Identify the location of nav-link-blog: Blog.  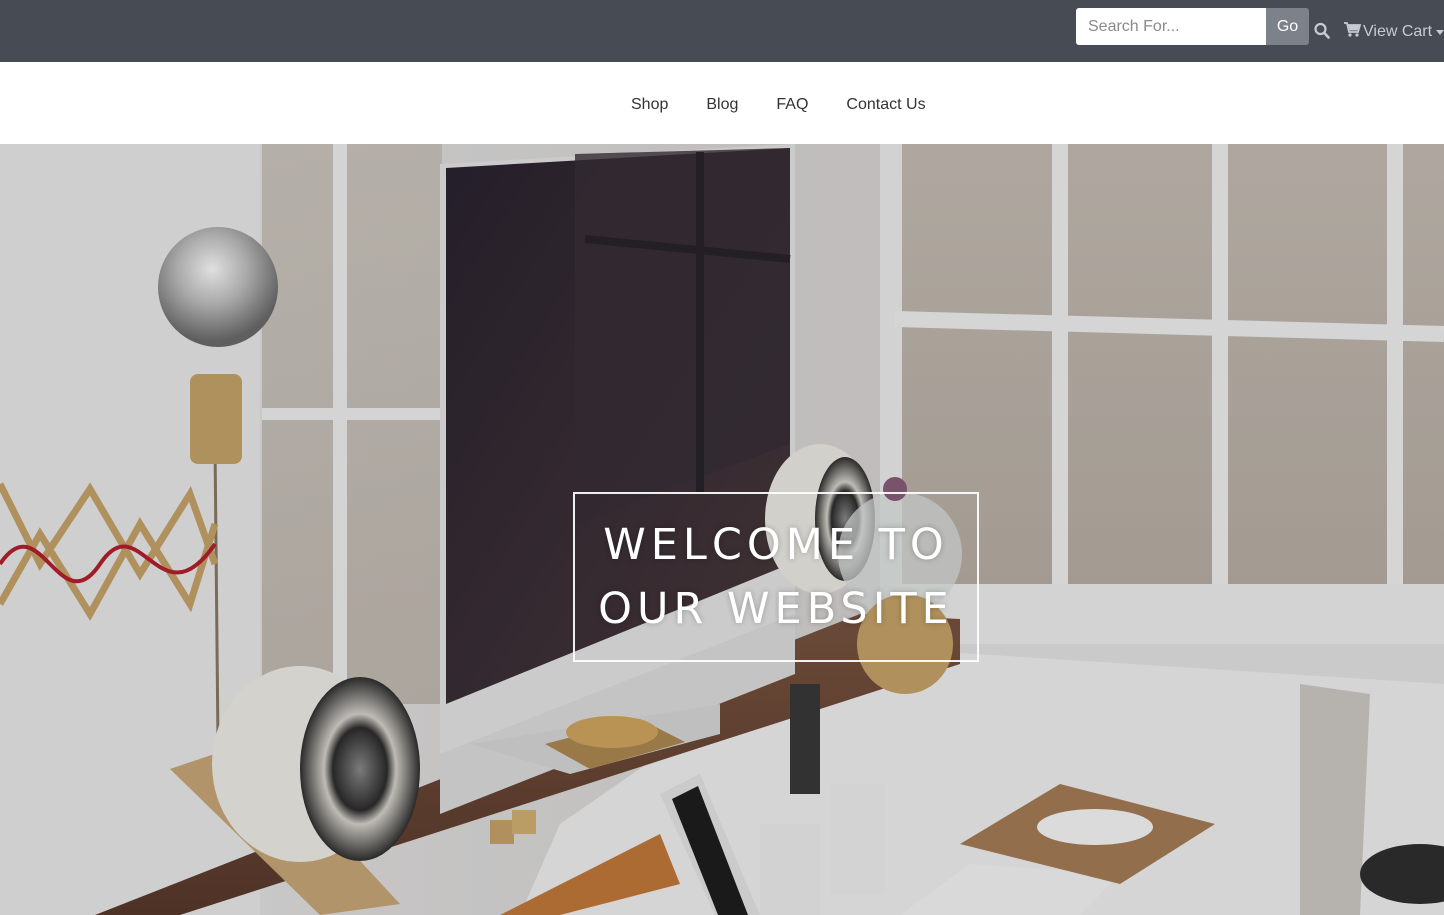
(722, 105).